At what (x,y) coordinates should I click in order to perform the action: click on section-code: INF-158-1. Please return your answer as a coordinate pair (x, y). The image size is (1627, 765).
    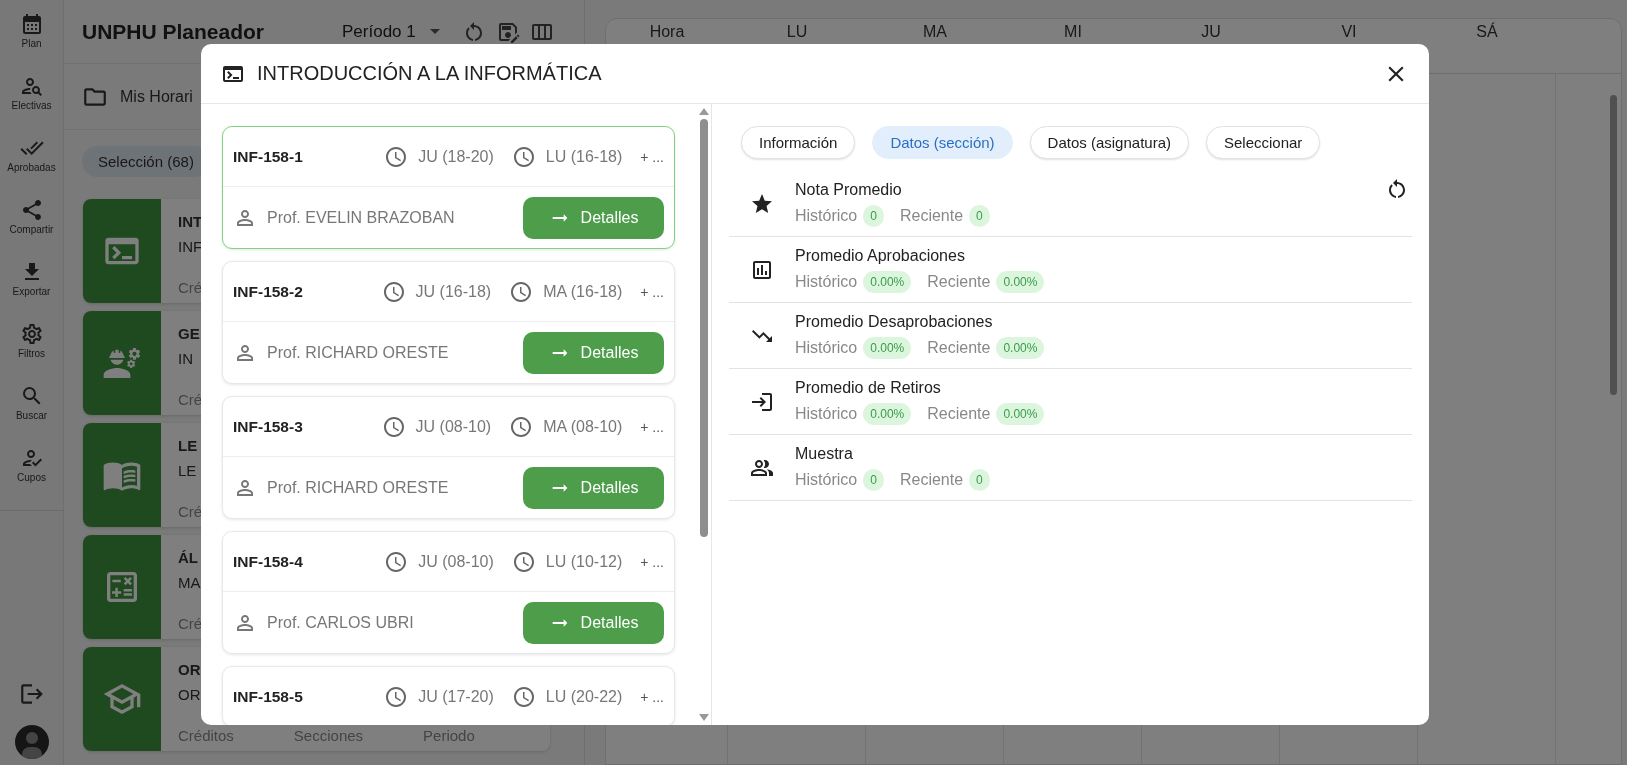
    Looking at the image, I should click on (268, 156).